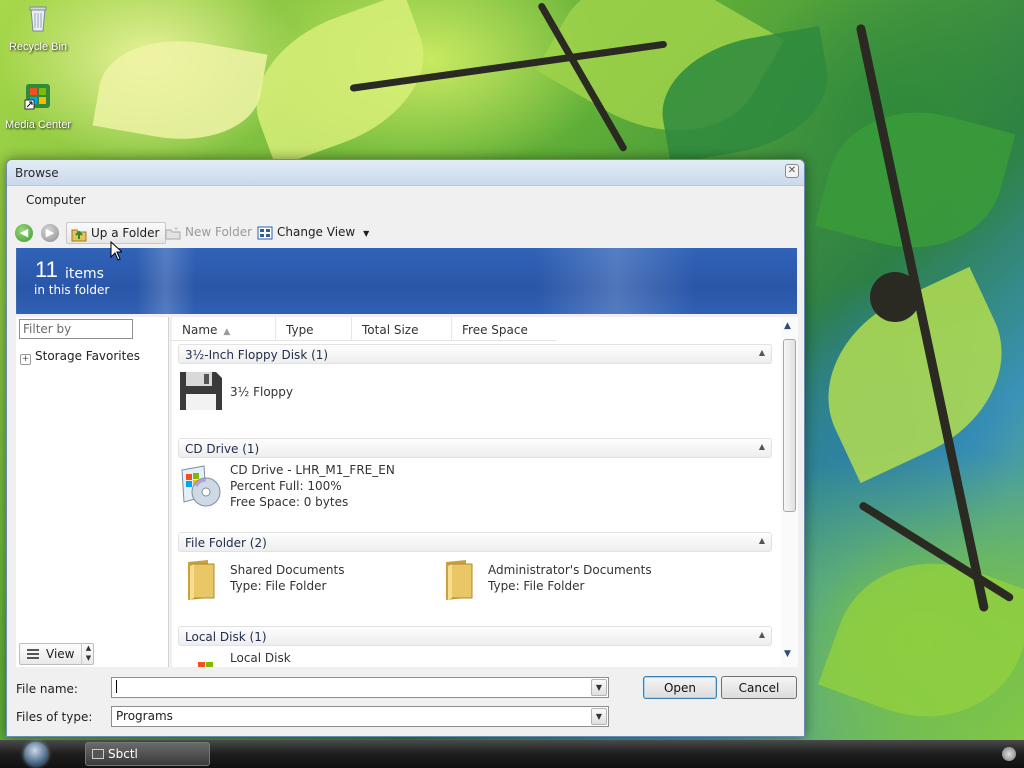 The height and width of the screenshot is (768, 1024). I want to click on desktop-icon-label: Media Center, so click(38, 125).